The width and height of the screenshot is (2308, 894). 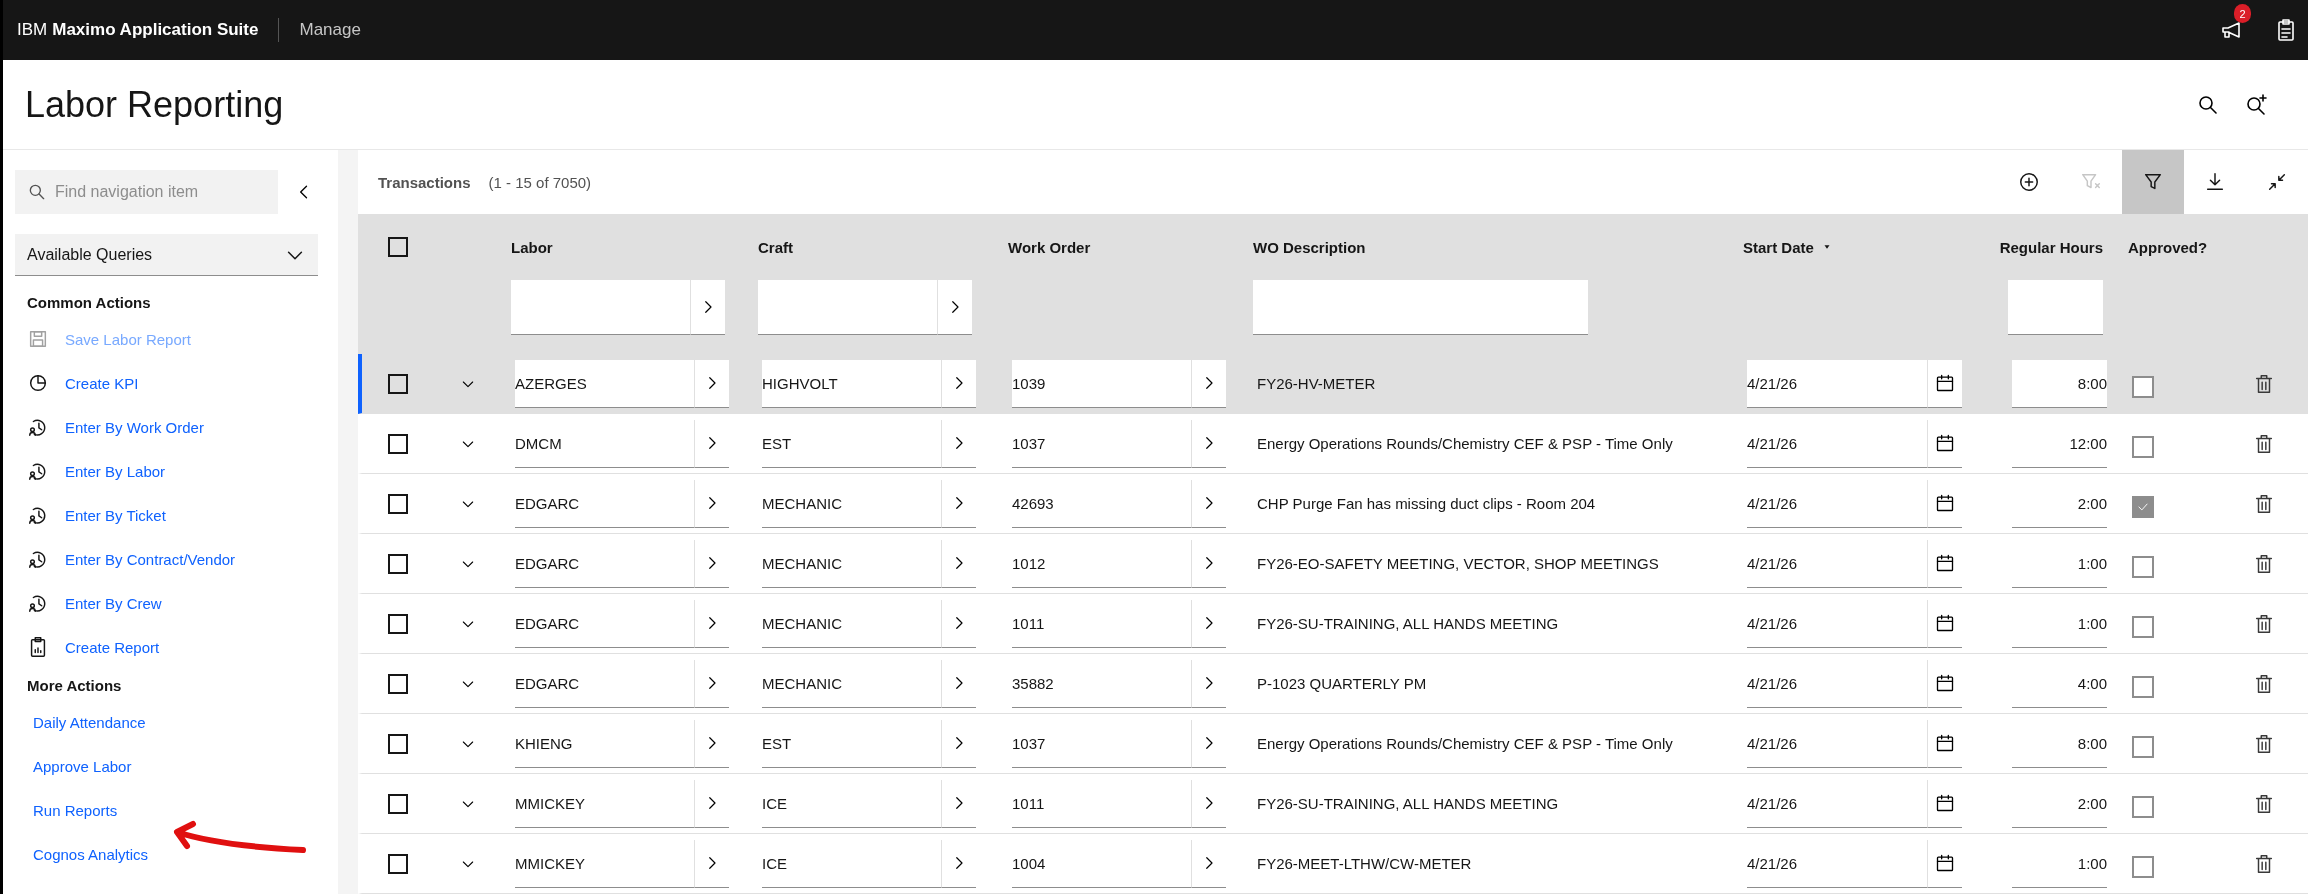 What do you see at coordinates (1333, 444) in the screenshot?
I see `table-row: DMCM EST 1037 Energy Operations Rounds/Chemistry CEF & PSP - Time Only 4/21/26 12:00` at bounding box center [1333, 444].